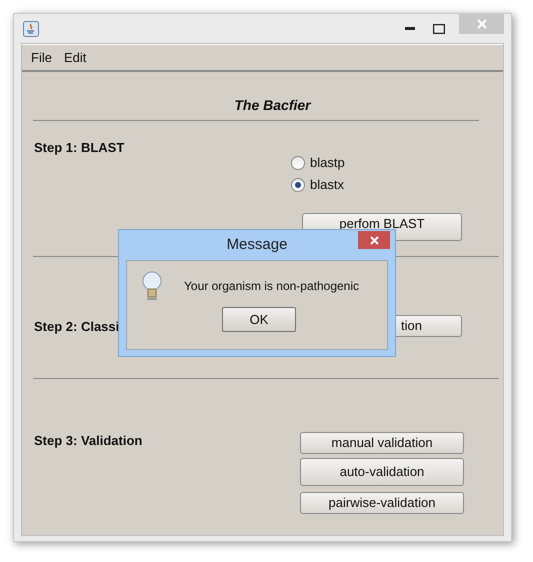  What do you see at coordinates (327, 163) in the screenshot?
I see `radio-label: blastp` at bounding box center [327, 163].